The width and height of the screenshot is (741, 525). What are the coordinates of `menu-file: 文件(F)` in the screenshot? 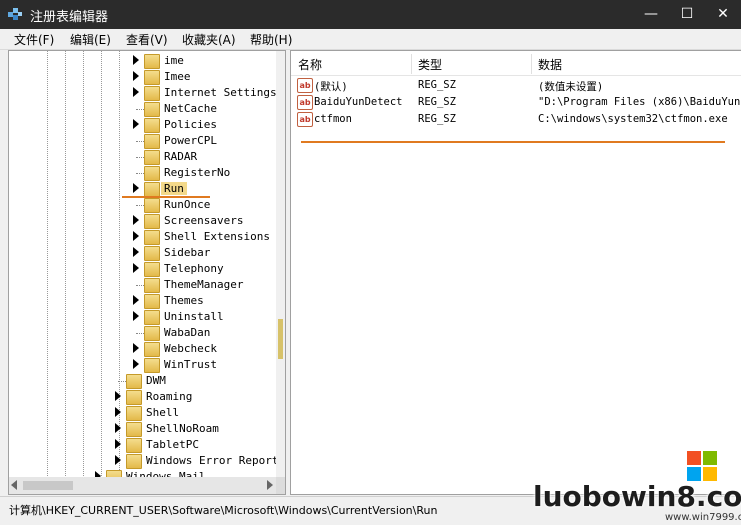 It's located at (34, 39).